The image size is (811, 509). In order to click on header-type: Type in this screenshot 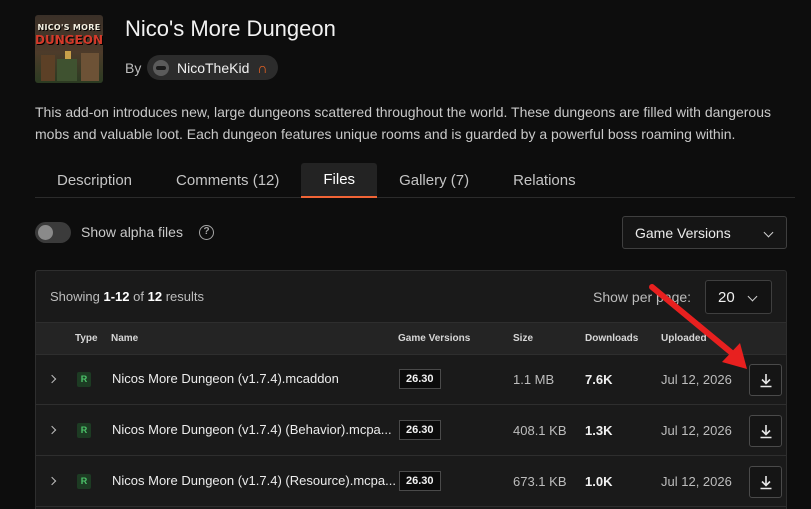, I will do `click(86, 338)`.